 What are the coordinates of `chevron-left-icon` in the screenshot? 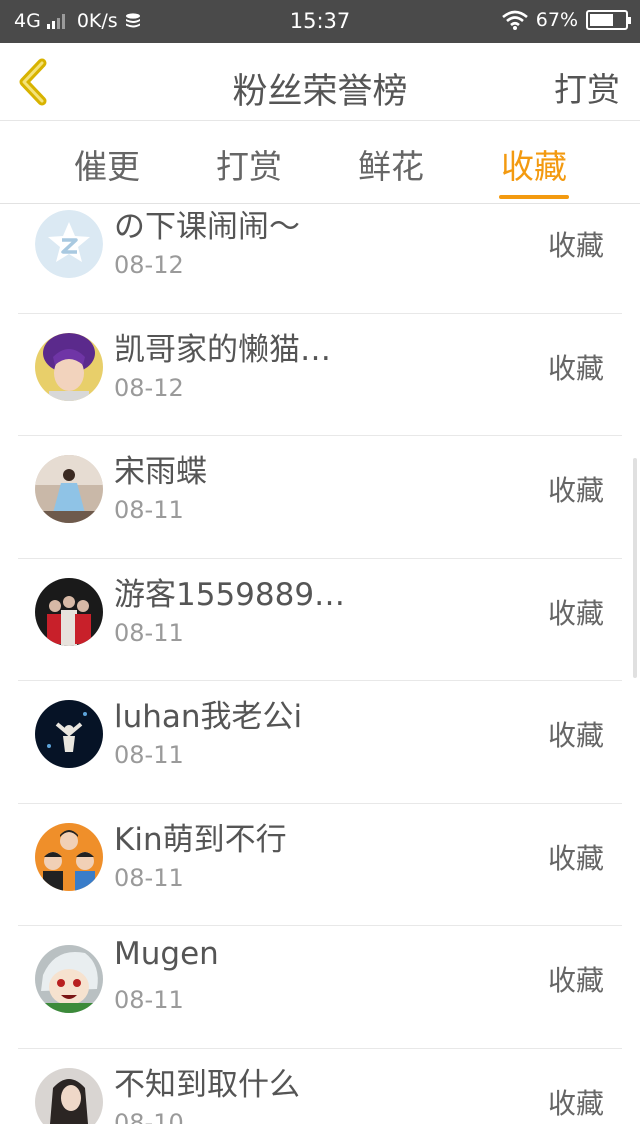 It's located at (33, 82).